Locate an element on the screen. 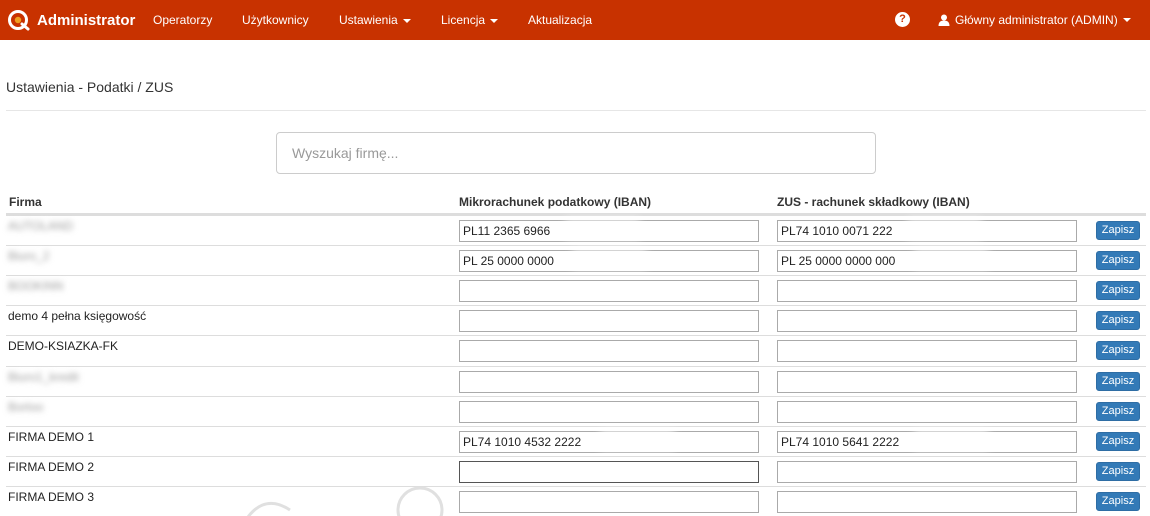  firma-name: FIRMA DEMO 1 is located at coordinates (51, 437).